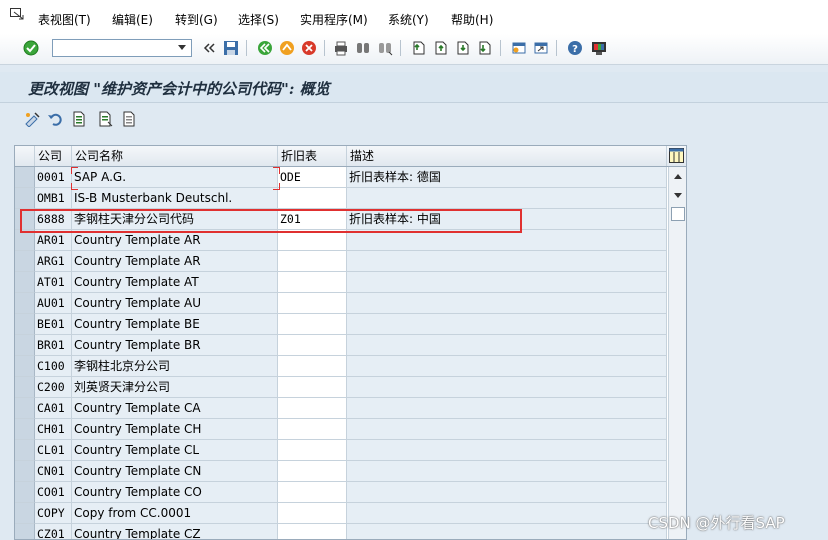 This screenshot has height=540, width=828. What do you see at coordinates (312, 219) in the screenshot?
I see `depreciation-chart-input: Z01` at bounding box center [312, 219].